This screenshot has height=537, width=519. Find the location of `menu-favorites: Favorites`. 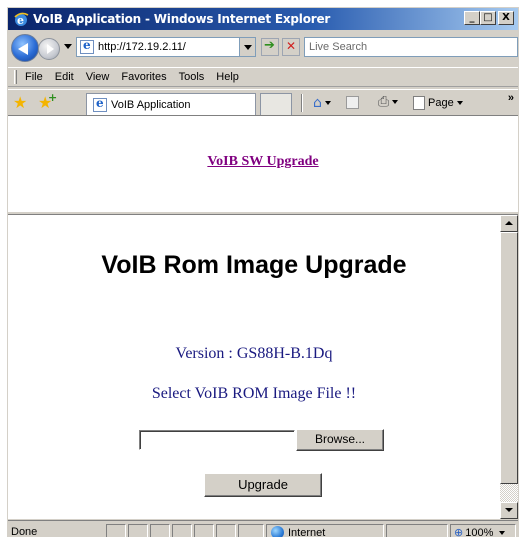

menu-favorites: Favorites is located at coordinates (143, 77).